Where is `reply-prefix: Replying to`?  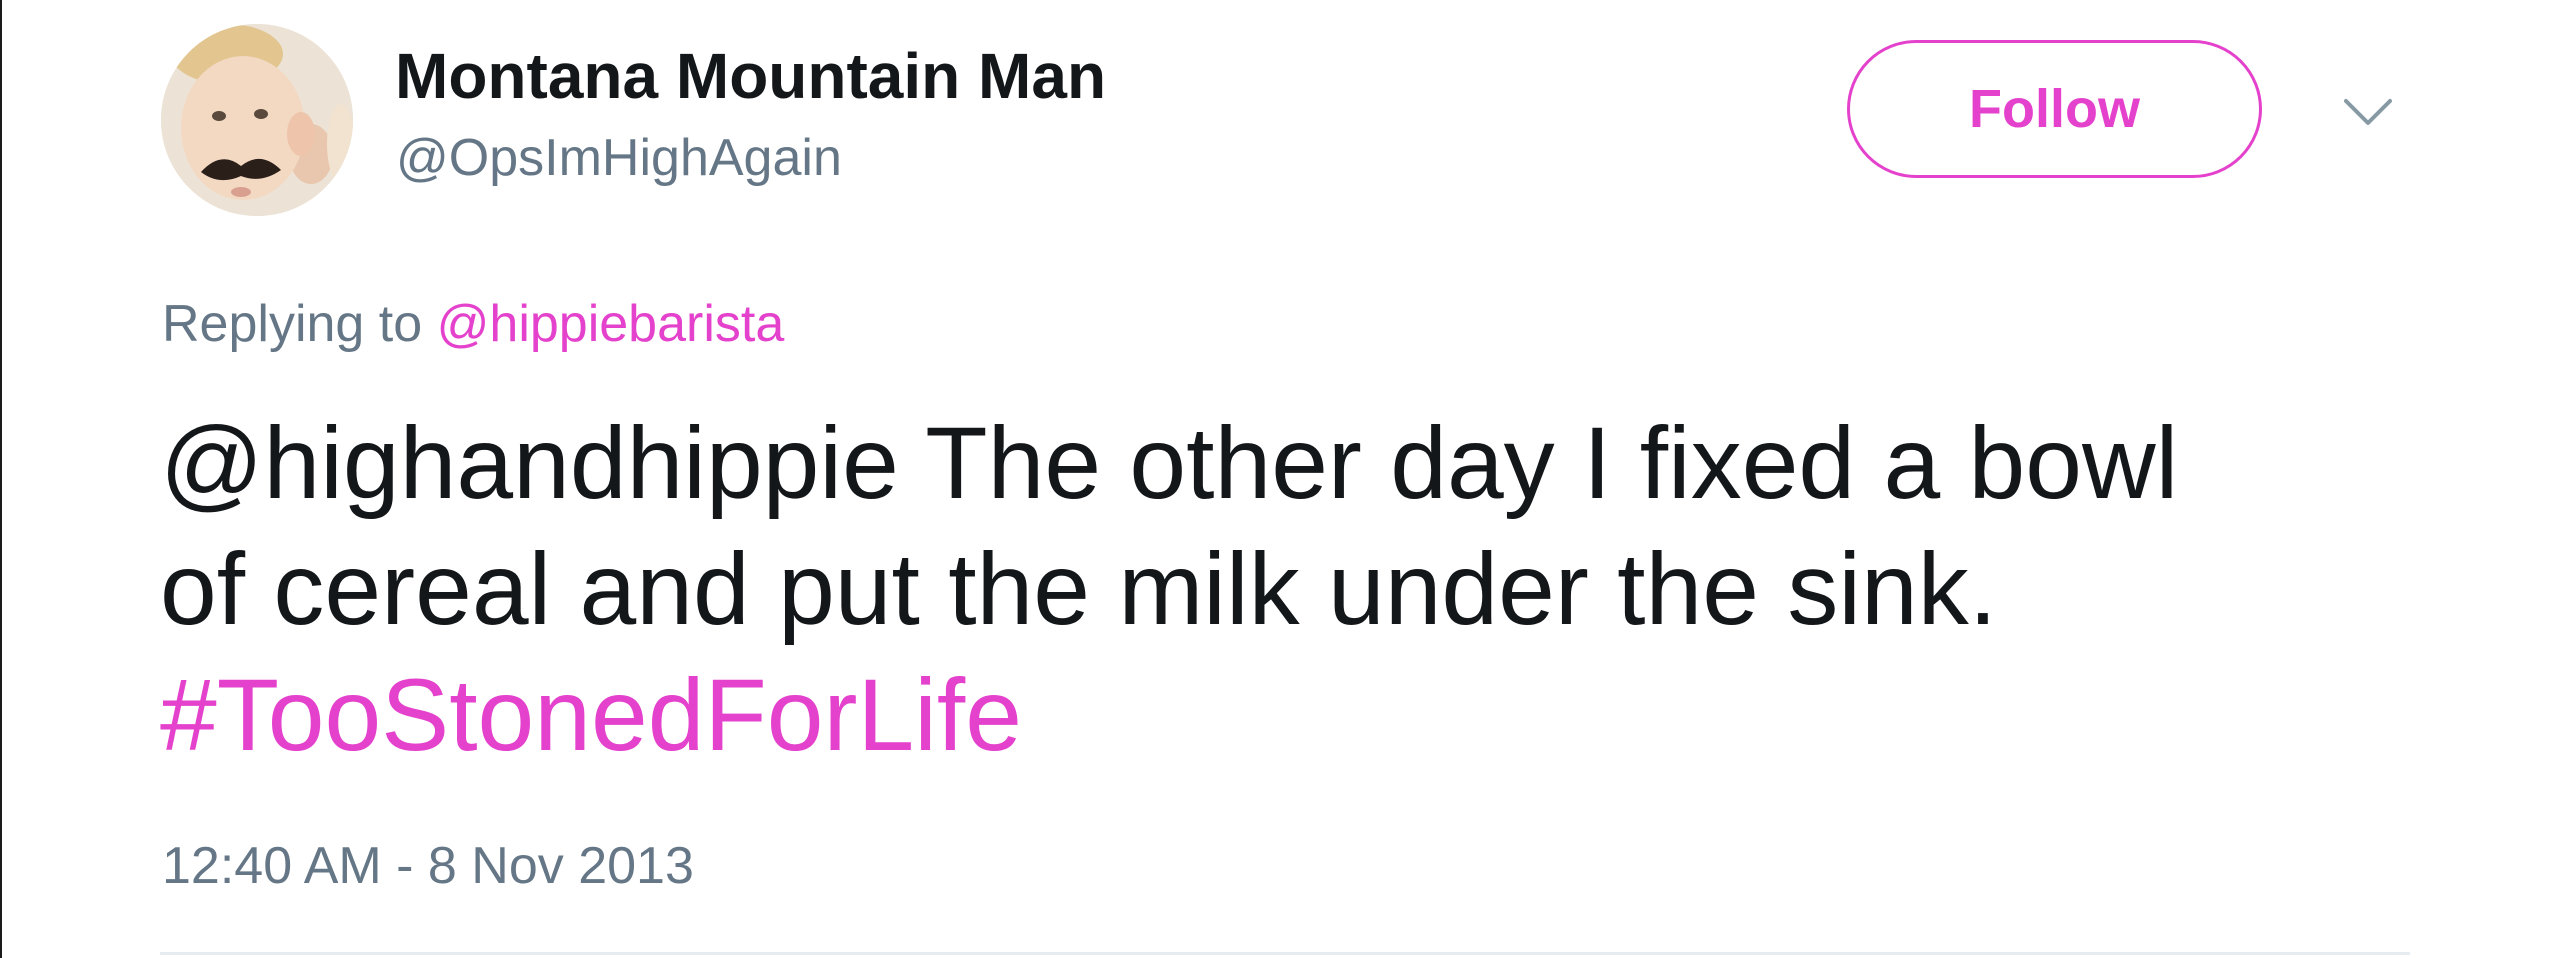
reply-prefix: Replying to is located at coordinates (292, 324).